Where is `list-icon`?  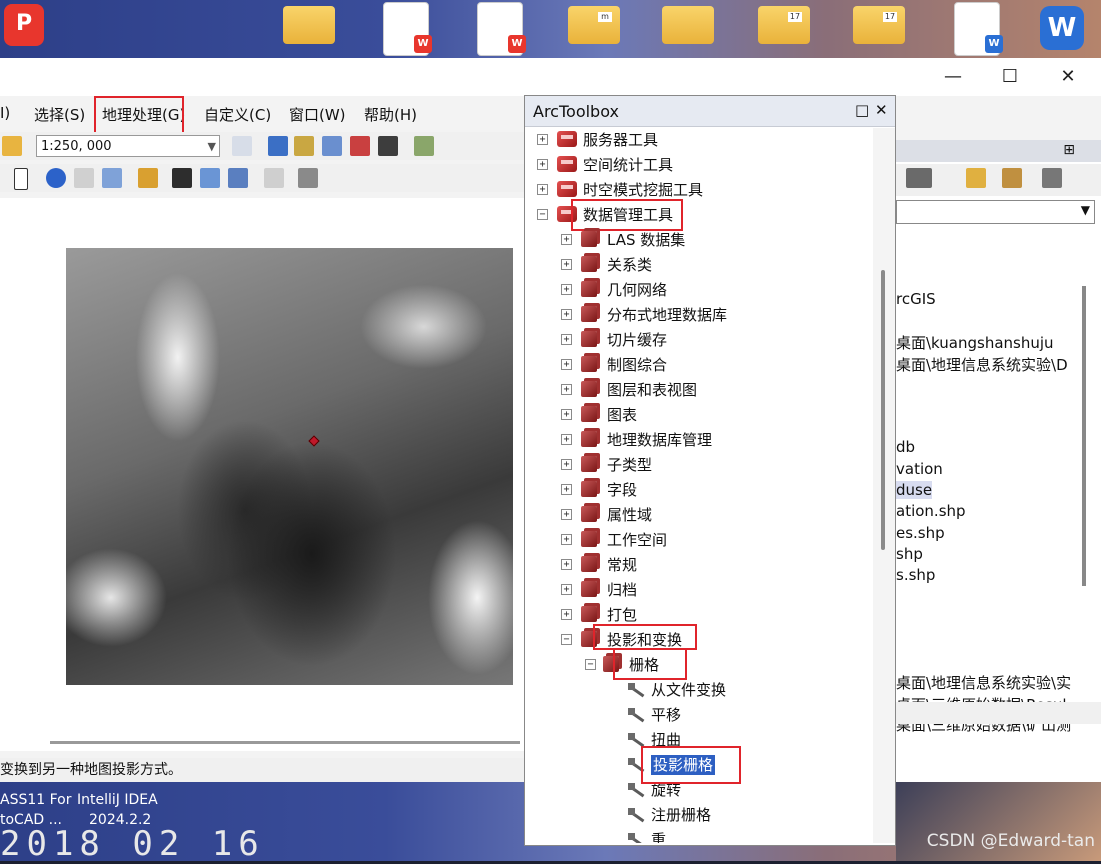
list-icon is located at coordinates (1052, 178).